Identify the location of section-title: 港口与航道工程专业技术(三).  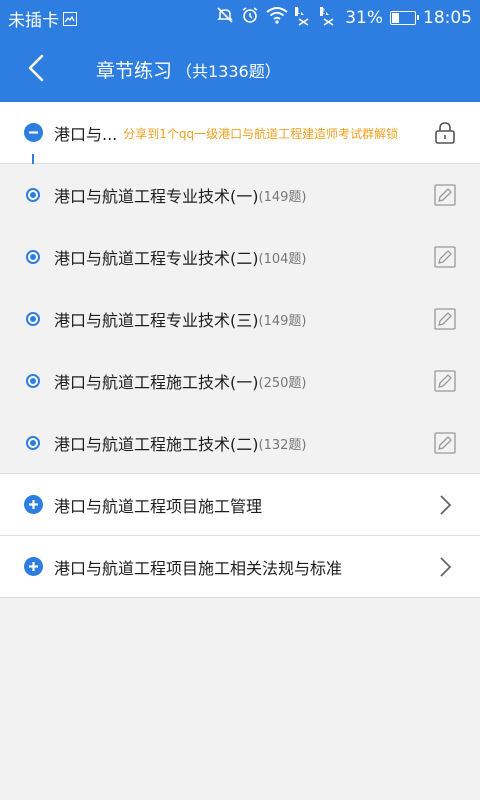
(156, 320).